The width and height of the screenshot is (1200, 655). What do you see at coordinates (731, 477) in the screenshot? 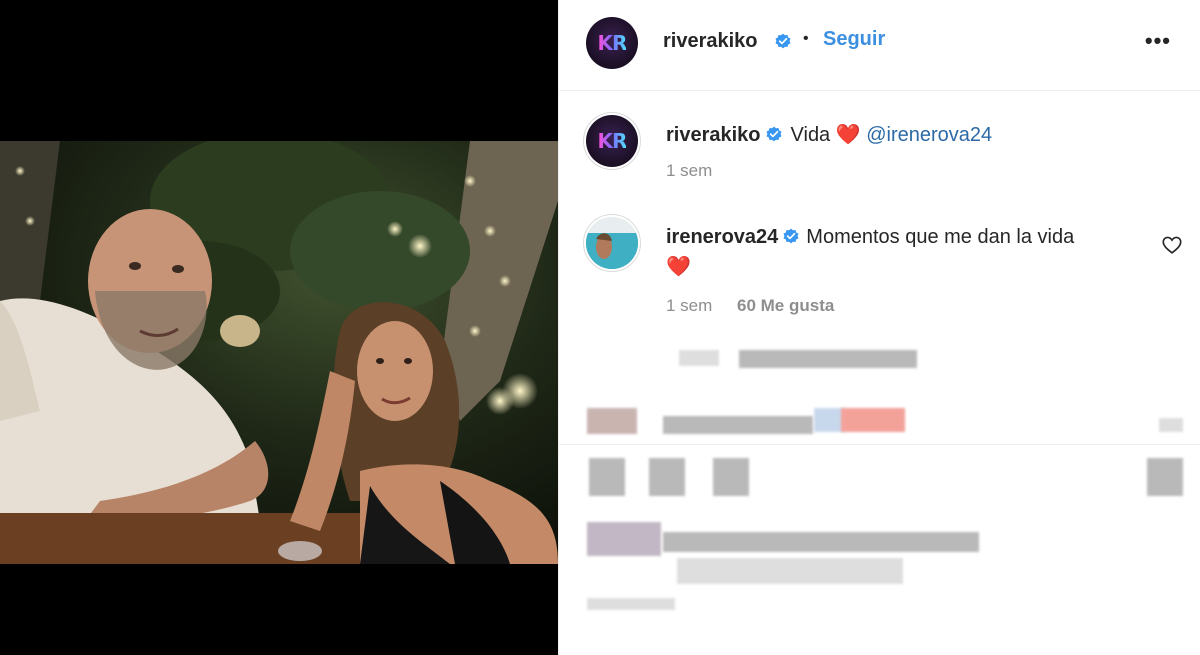
I see `share-action-icon` at bounding box center [731, 477].